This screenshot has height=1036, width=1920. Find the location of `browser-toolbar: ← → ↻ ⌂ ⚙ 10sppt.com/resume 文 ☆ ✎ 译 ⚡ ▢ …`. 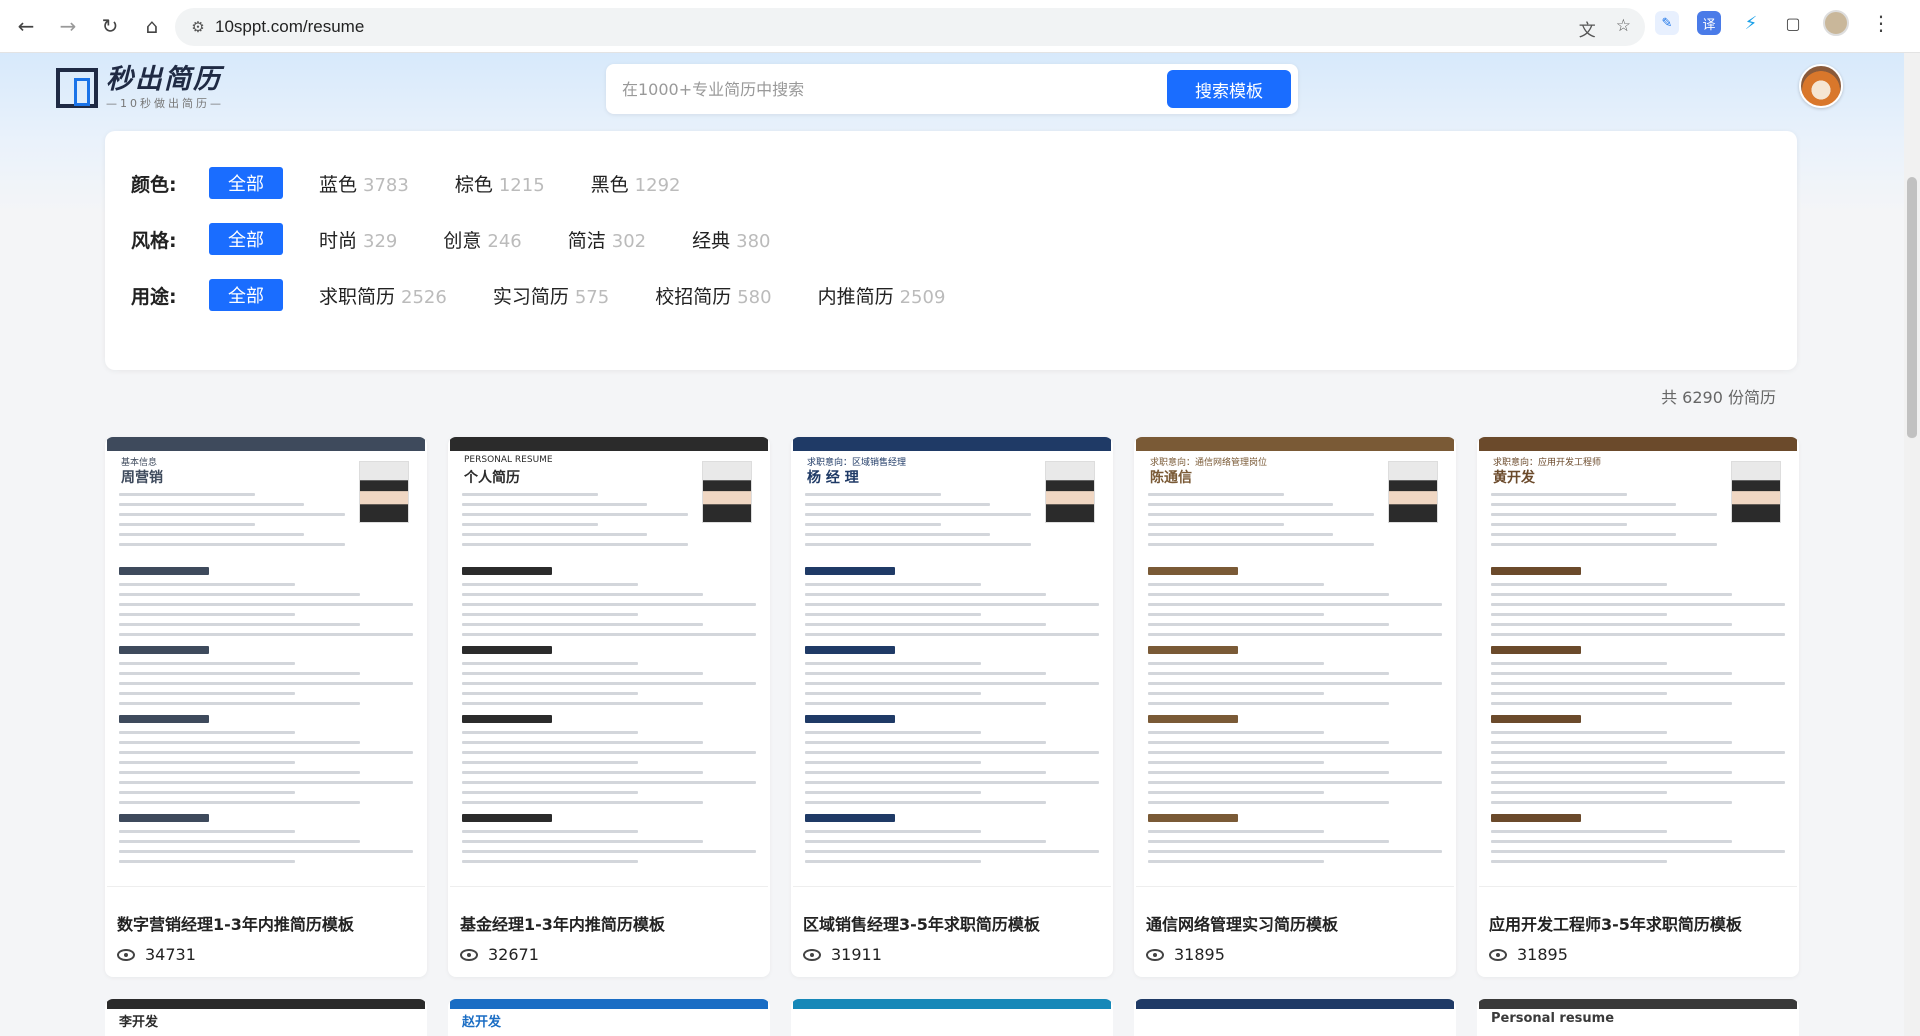

browser-toolbar: ← → ↻ ⌂ ⚙ 10sppt.com/resume 文 ☆ ✎ 译 ⚡ ▢ … is located at coordinates (960, 26).